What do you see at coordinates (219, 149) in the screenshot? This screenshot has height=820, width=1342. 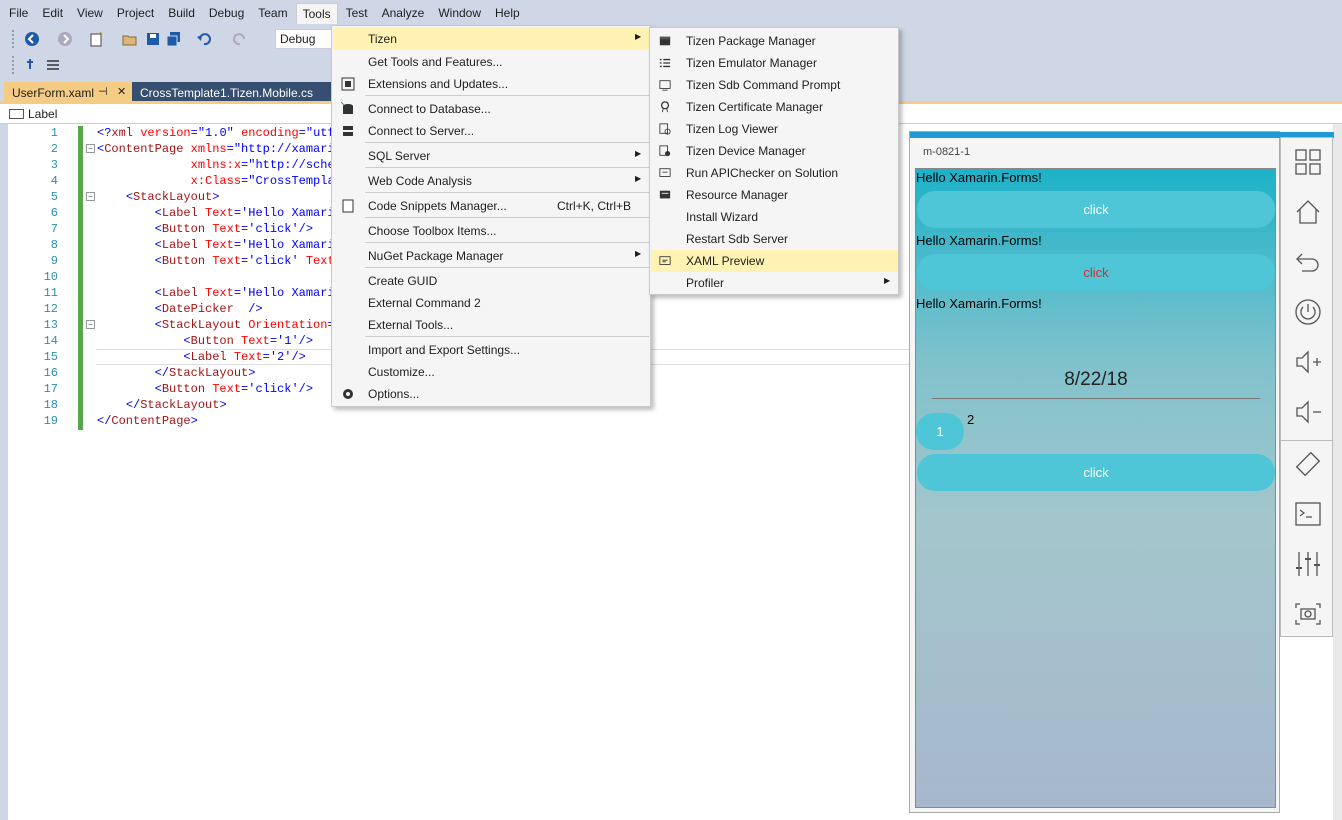 I see `code-line: <ContentPage xmlns="http://xamarin` at bounding box center [219, 149].